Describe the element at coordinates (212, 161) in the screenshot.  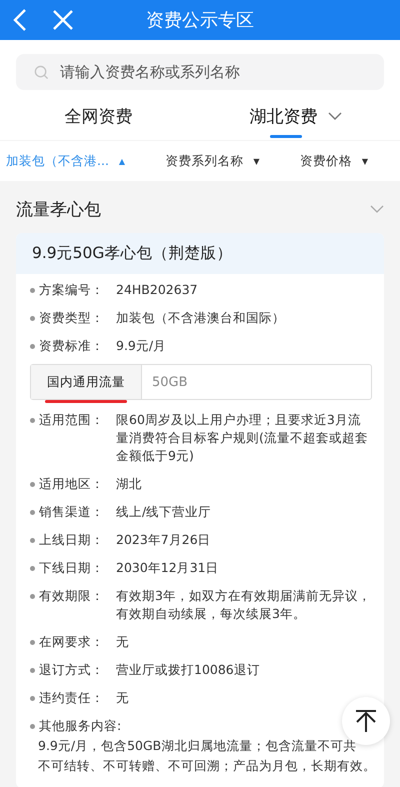
I see `filter-dropdown: 资费系列名称 ▼` at that location.